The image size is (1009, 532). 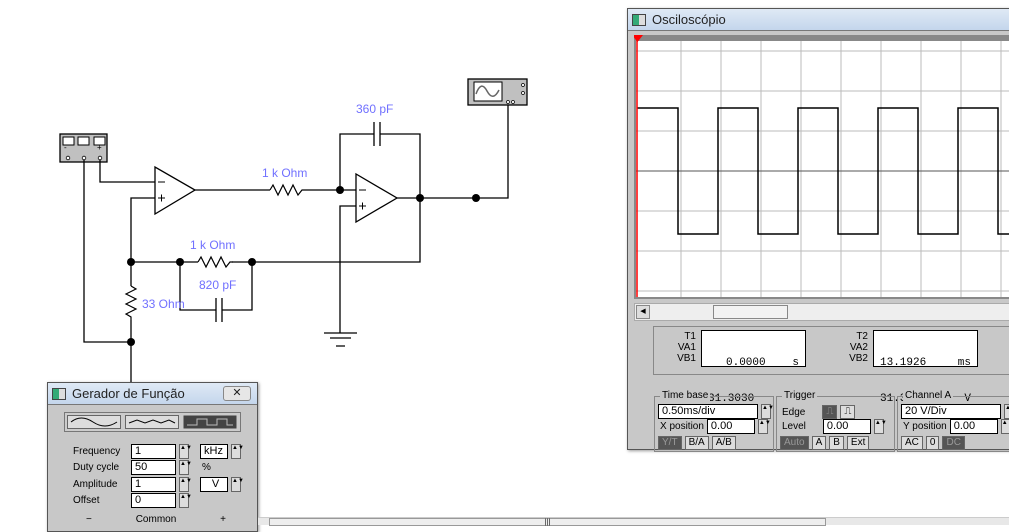 What do you see at coordinates (685, 395) in the screenshot?
I see `time-base-title: Time base` at bounding box center [685, 395].